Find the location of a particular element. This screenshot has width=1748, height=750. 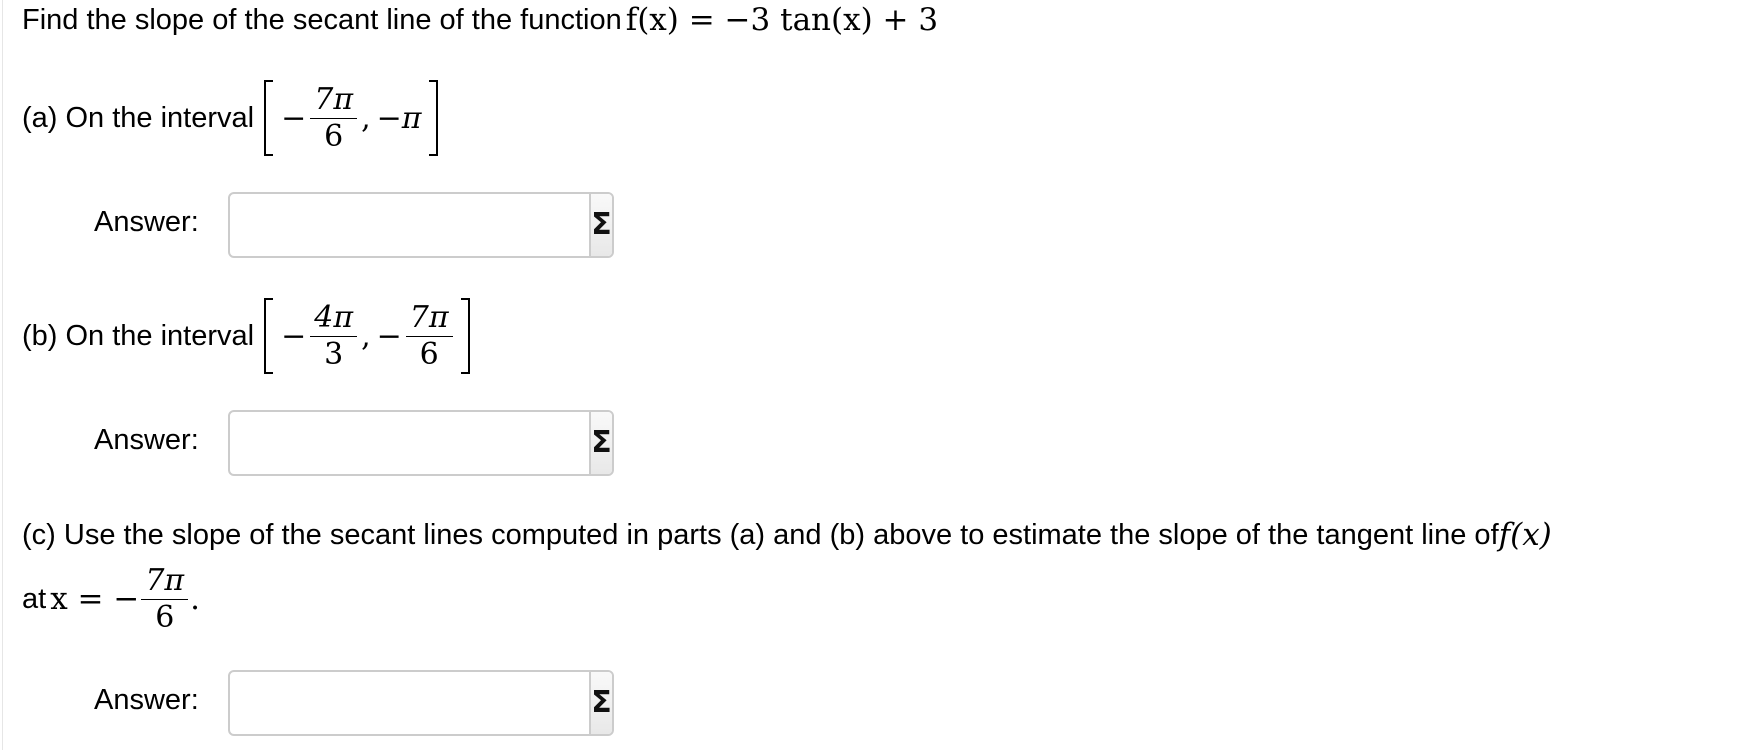

period: . is located at coordinates (195, 599).